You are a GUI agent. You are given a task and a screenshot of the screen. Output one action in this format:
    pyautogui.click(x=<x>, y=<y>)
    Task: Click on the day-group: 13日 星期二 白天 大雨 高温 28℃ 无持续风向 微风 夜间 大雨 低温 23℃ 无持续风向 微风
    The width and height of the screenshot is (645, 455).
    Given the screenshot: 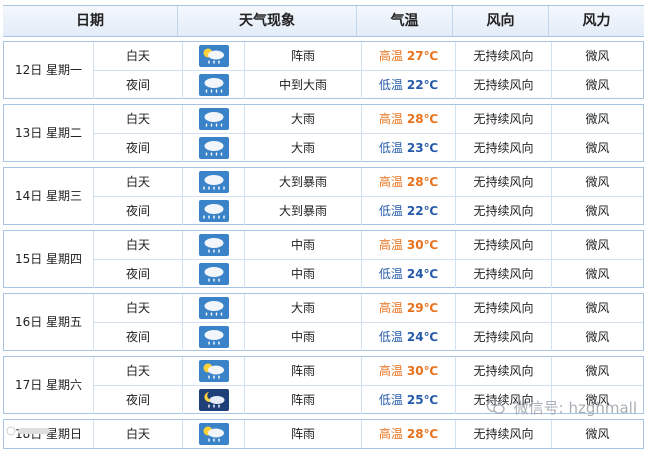 What is the action you would take?
    pyautogui.click(x=323, y=133)
    